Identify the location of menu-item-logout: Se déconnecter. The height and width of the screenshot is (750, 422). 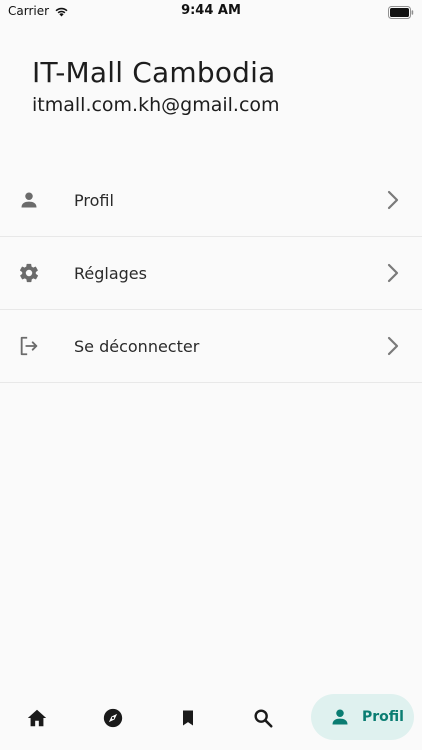
(211, 346).